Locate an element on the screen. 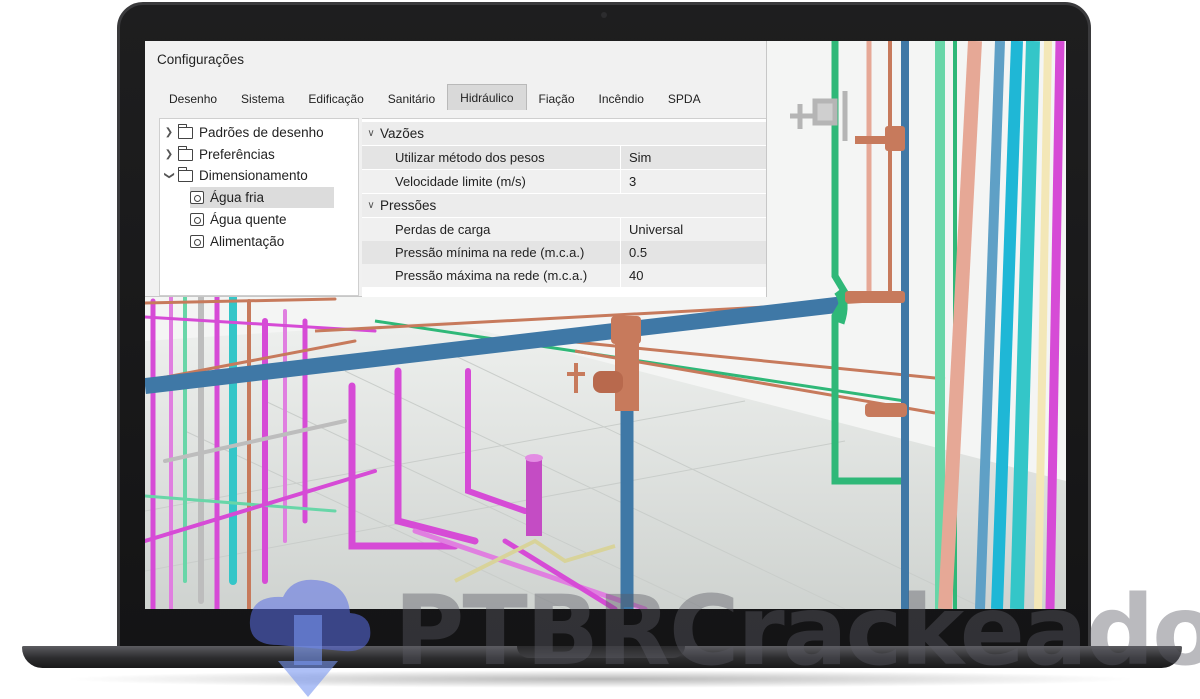 The width and height of the screenshot is (1200, 699). tab-edificacao: Edificação is located at coordinates (335, 97).